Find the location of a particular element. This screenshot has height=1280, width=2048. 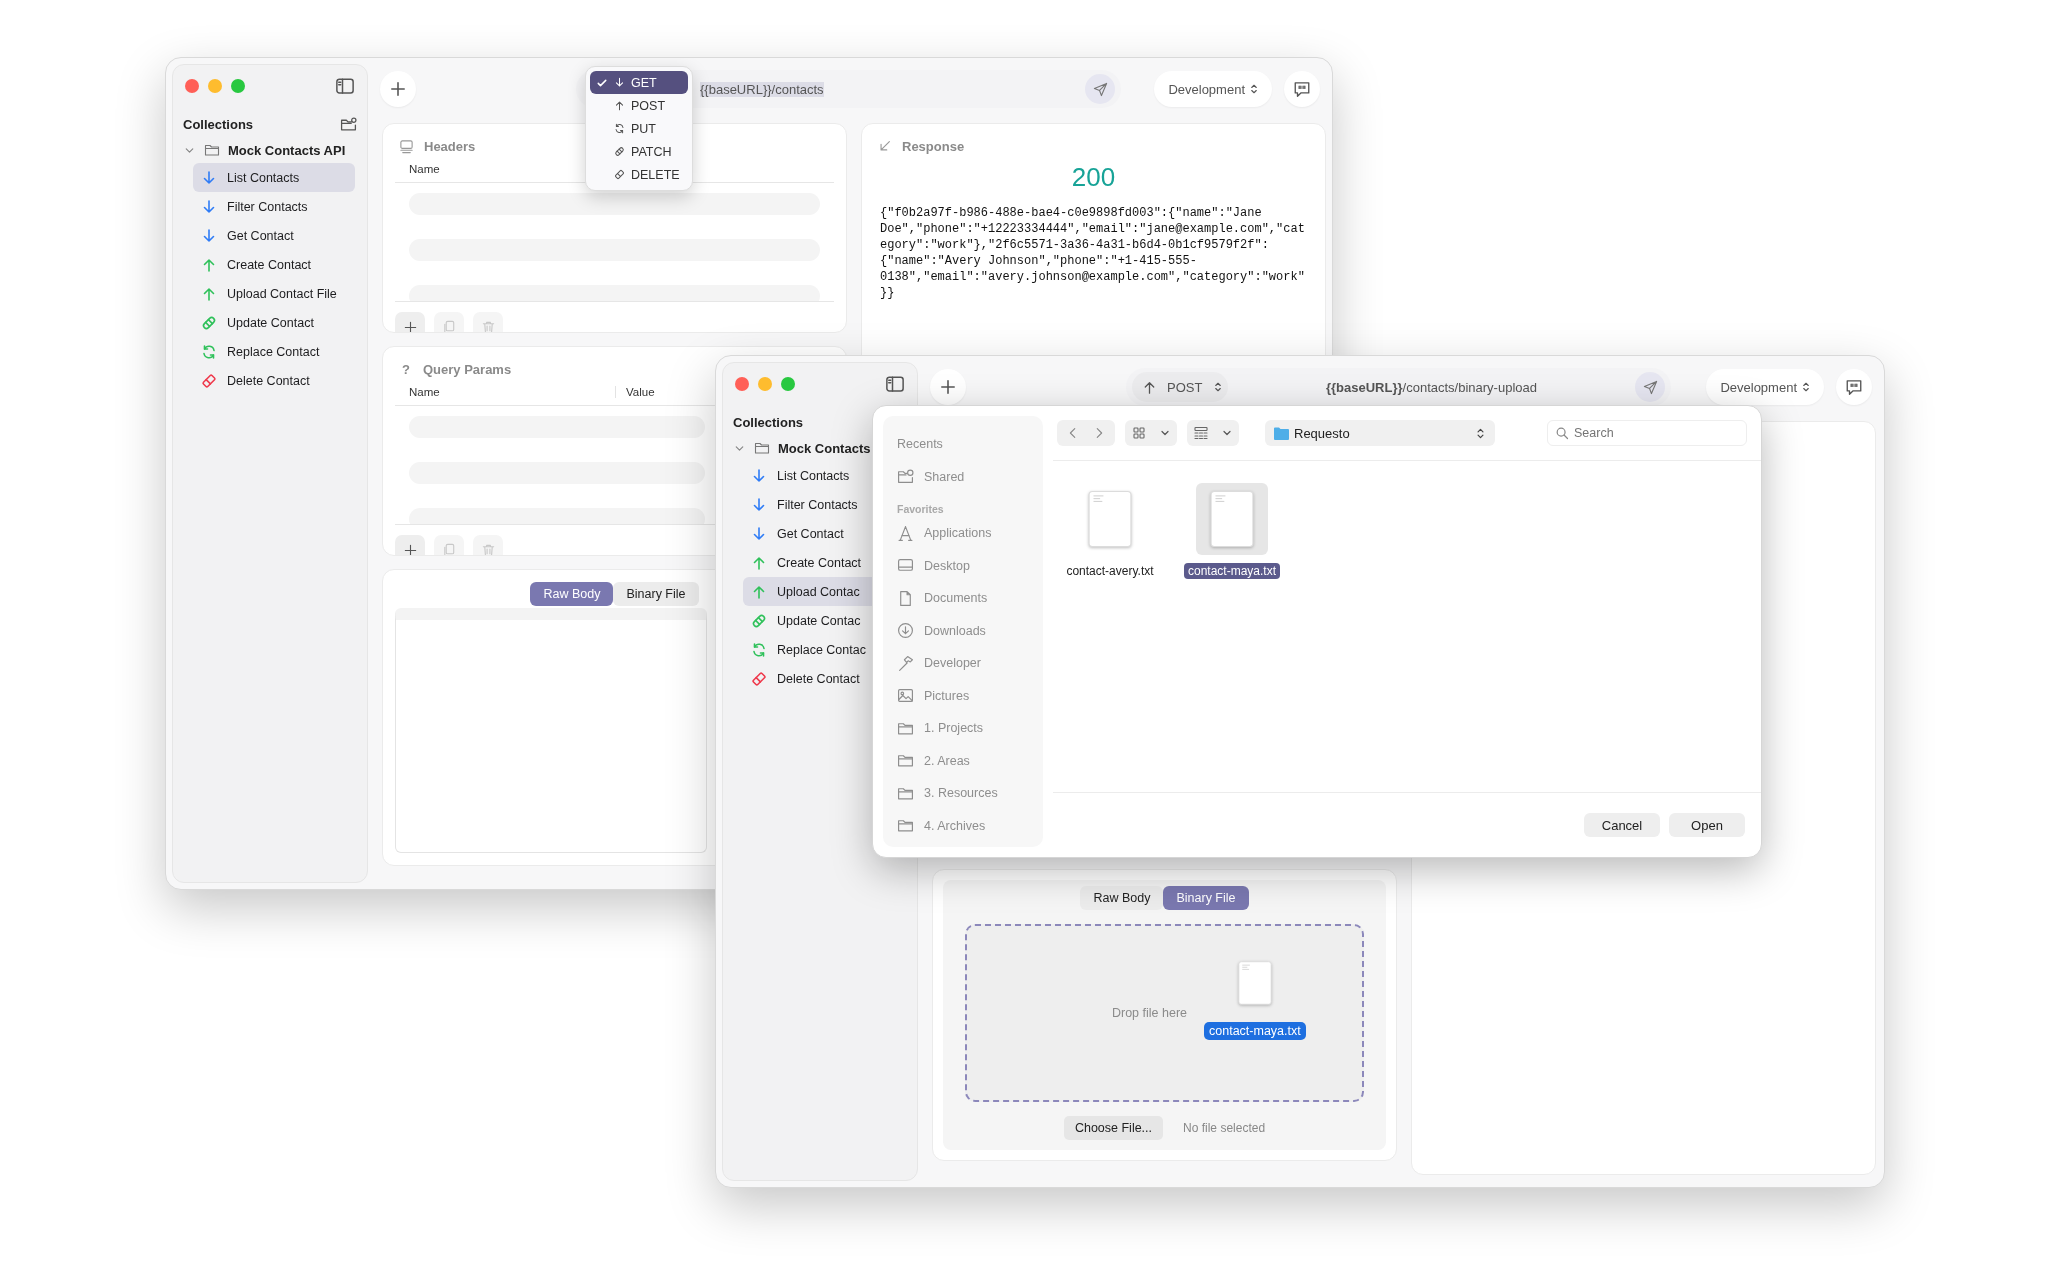

drop-zone: Drop file here contact-maya.txt is located at coordinates (1164, 1013).